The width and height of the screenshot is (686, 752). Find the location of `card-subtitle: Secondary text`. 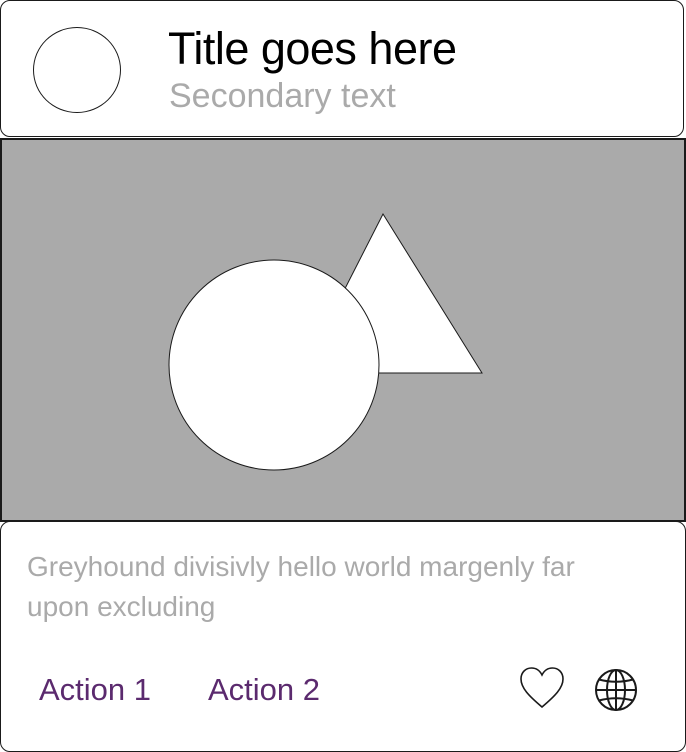

card-subtitle: Secondary text is located at coordinates (282, 96).